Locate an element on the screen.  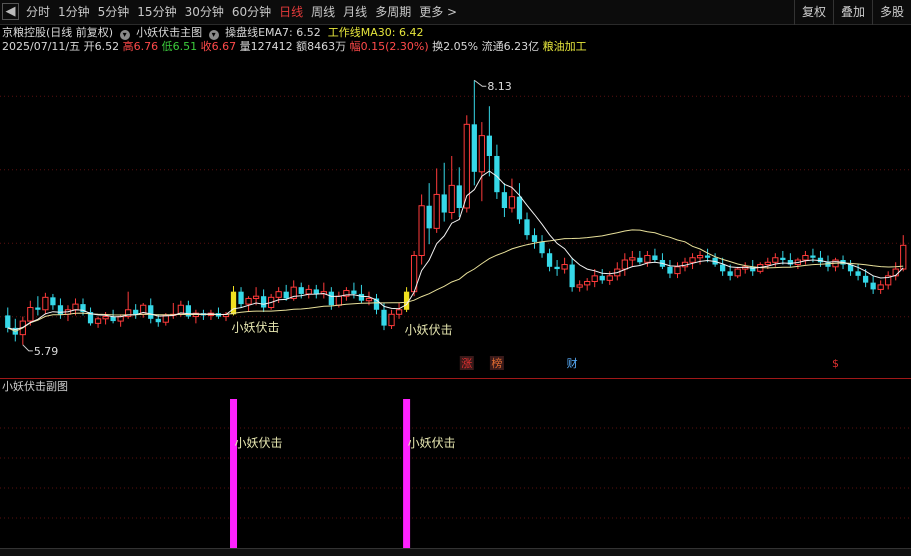
tab-monthly: 月线 is located at coordinates (355, 12).